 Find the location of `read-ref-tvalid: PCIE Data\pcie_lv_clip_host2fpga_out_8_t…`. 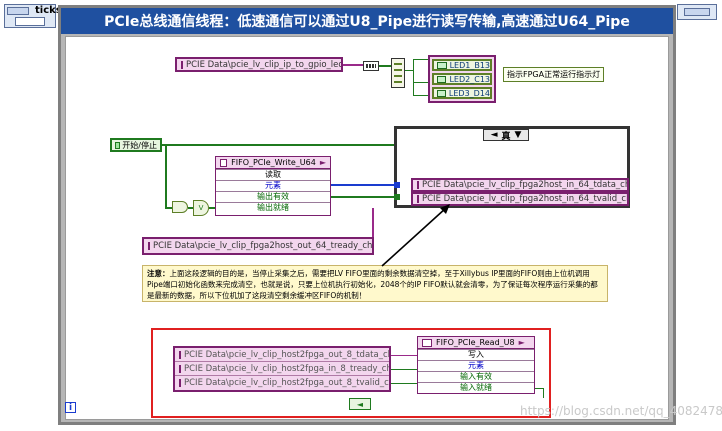

read-ref-tvalid: PCIE Data\pcie_lv_clip_host2fpga_out_8_t… is located at coordinates (282, 383).